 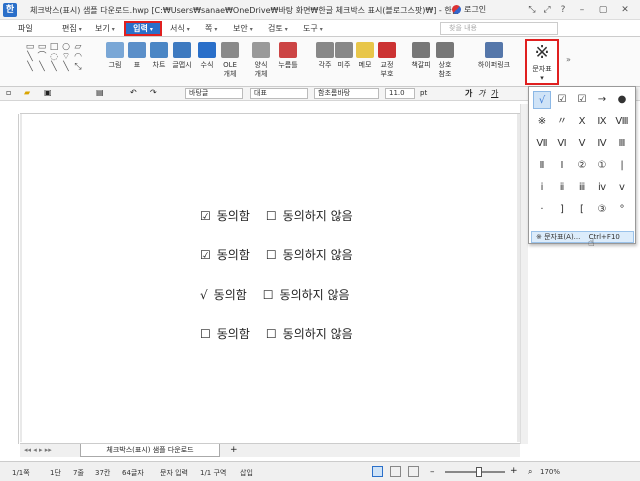 I want to click on vertical-scrollbar, so click(x=524, y=274).